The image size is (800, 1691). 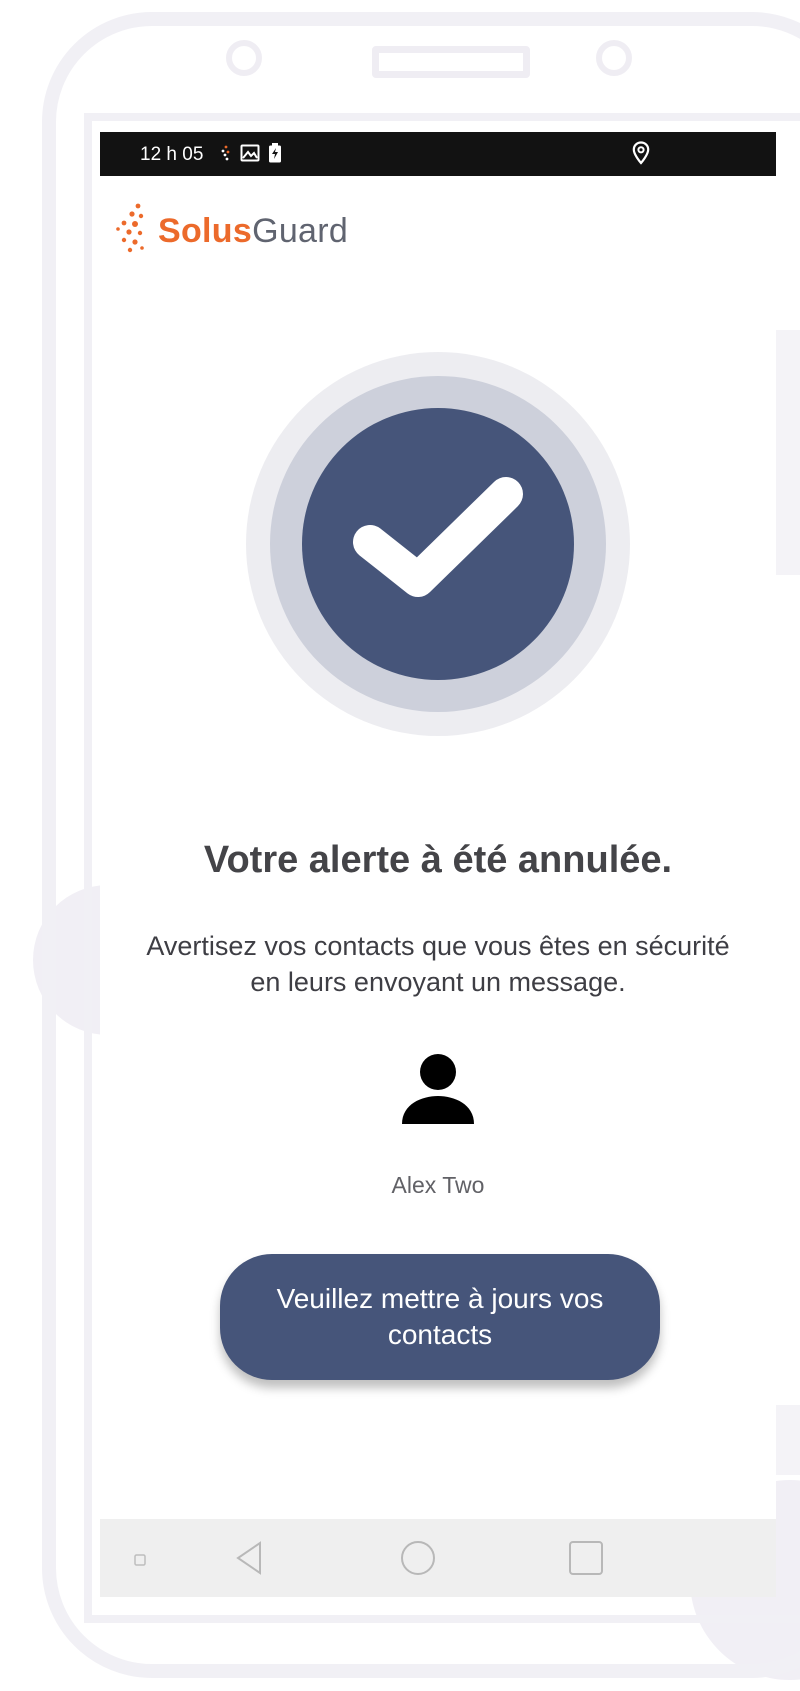 What do you see at coordinates (438, 154) in the screenshot?
I see `status-bar: 12 h 05` at bounding box center [438, 154].